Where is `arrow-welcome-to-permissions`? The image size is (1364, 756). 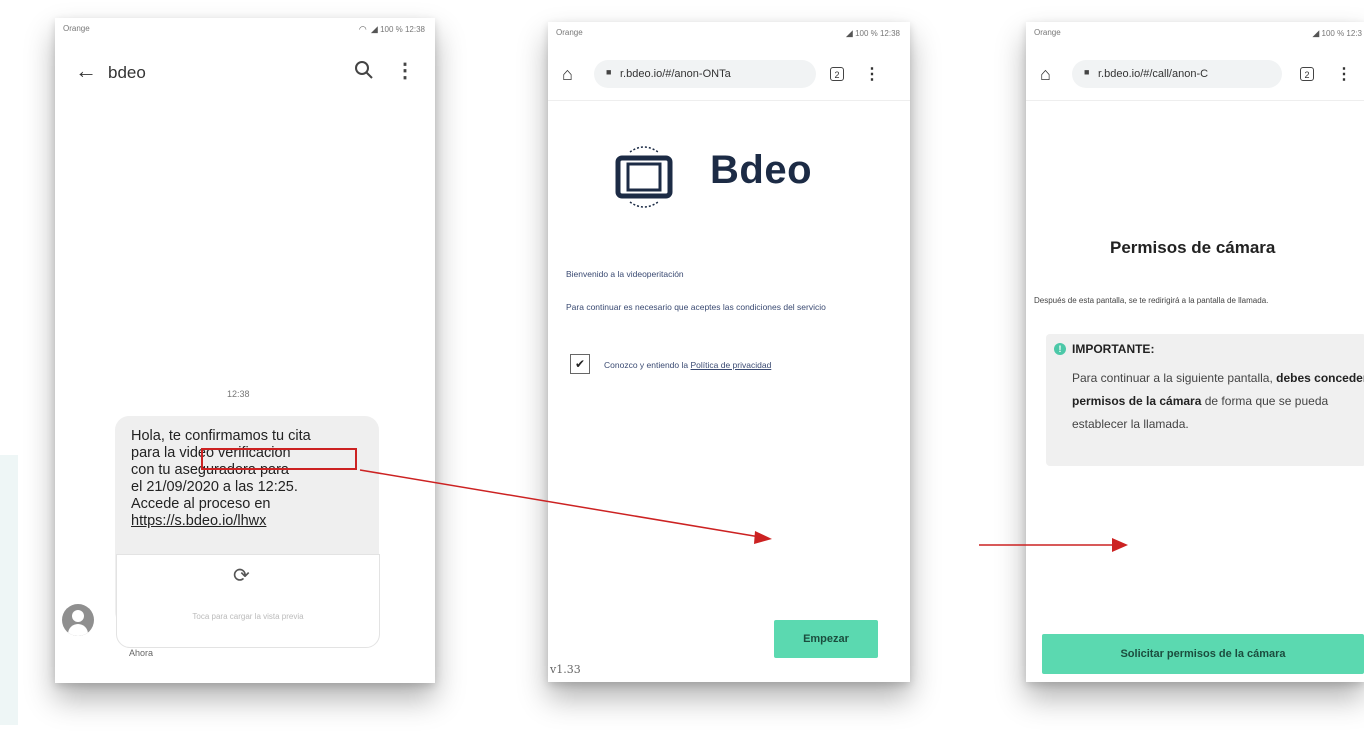 arrow-welcome-to-permissions is located at coordinates (1053, 545).